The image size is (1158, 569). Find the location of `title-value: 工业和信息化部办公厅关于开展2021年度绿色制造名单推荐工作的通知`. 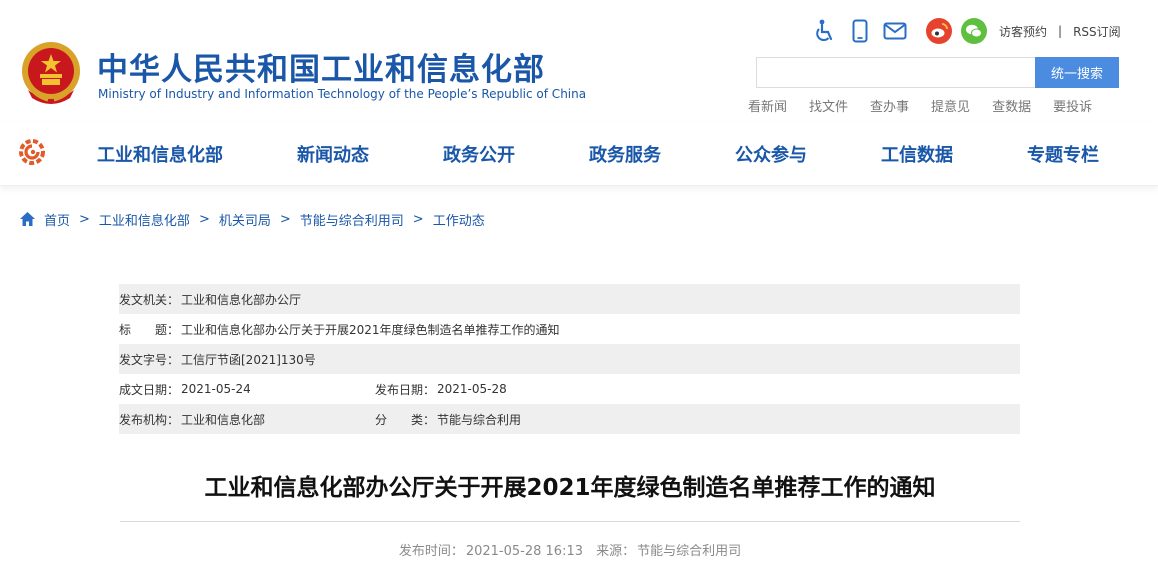

title-value: 工业和信息化部办公厅关于开展2021年度绿色制造名单推荐工作的通知 is located at coordinates (370, 329).